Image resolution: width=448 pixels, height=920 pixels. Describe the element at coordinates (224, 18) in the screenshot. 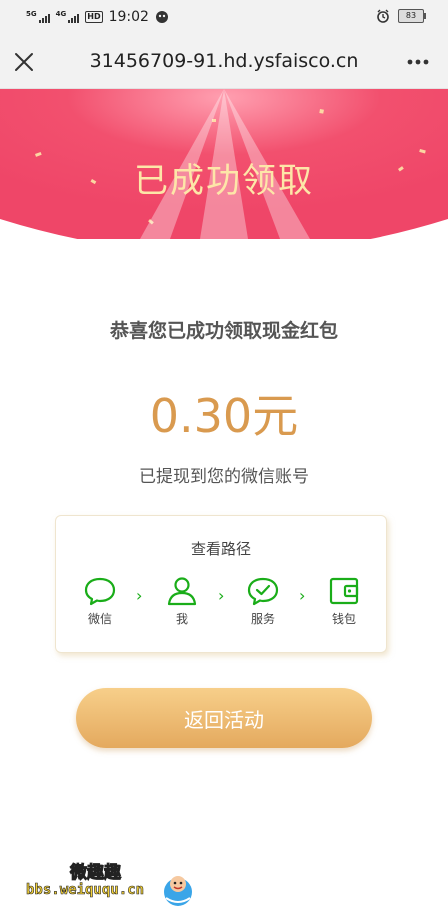

I see `status-bar: 5G 4G HD 19:02 83` at that location.